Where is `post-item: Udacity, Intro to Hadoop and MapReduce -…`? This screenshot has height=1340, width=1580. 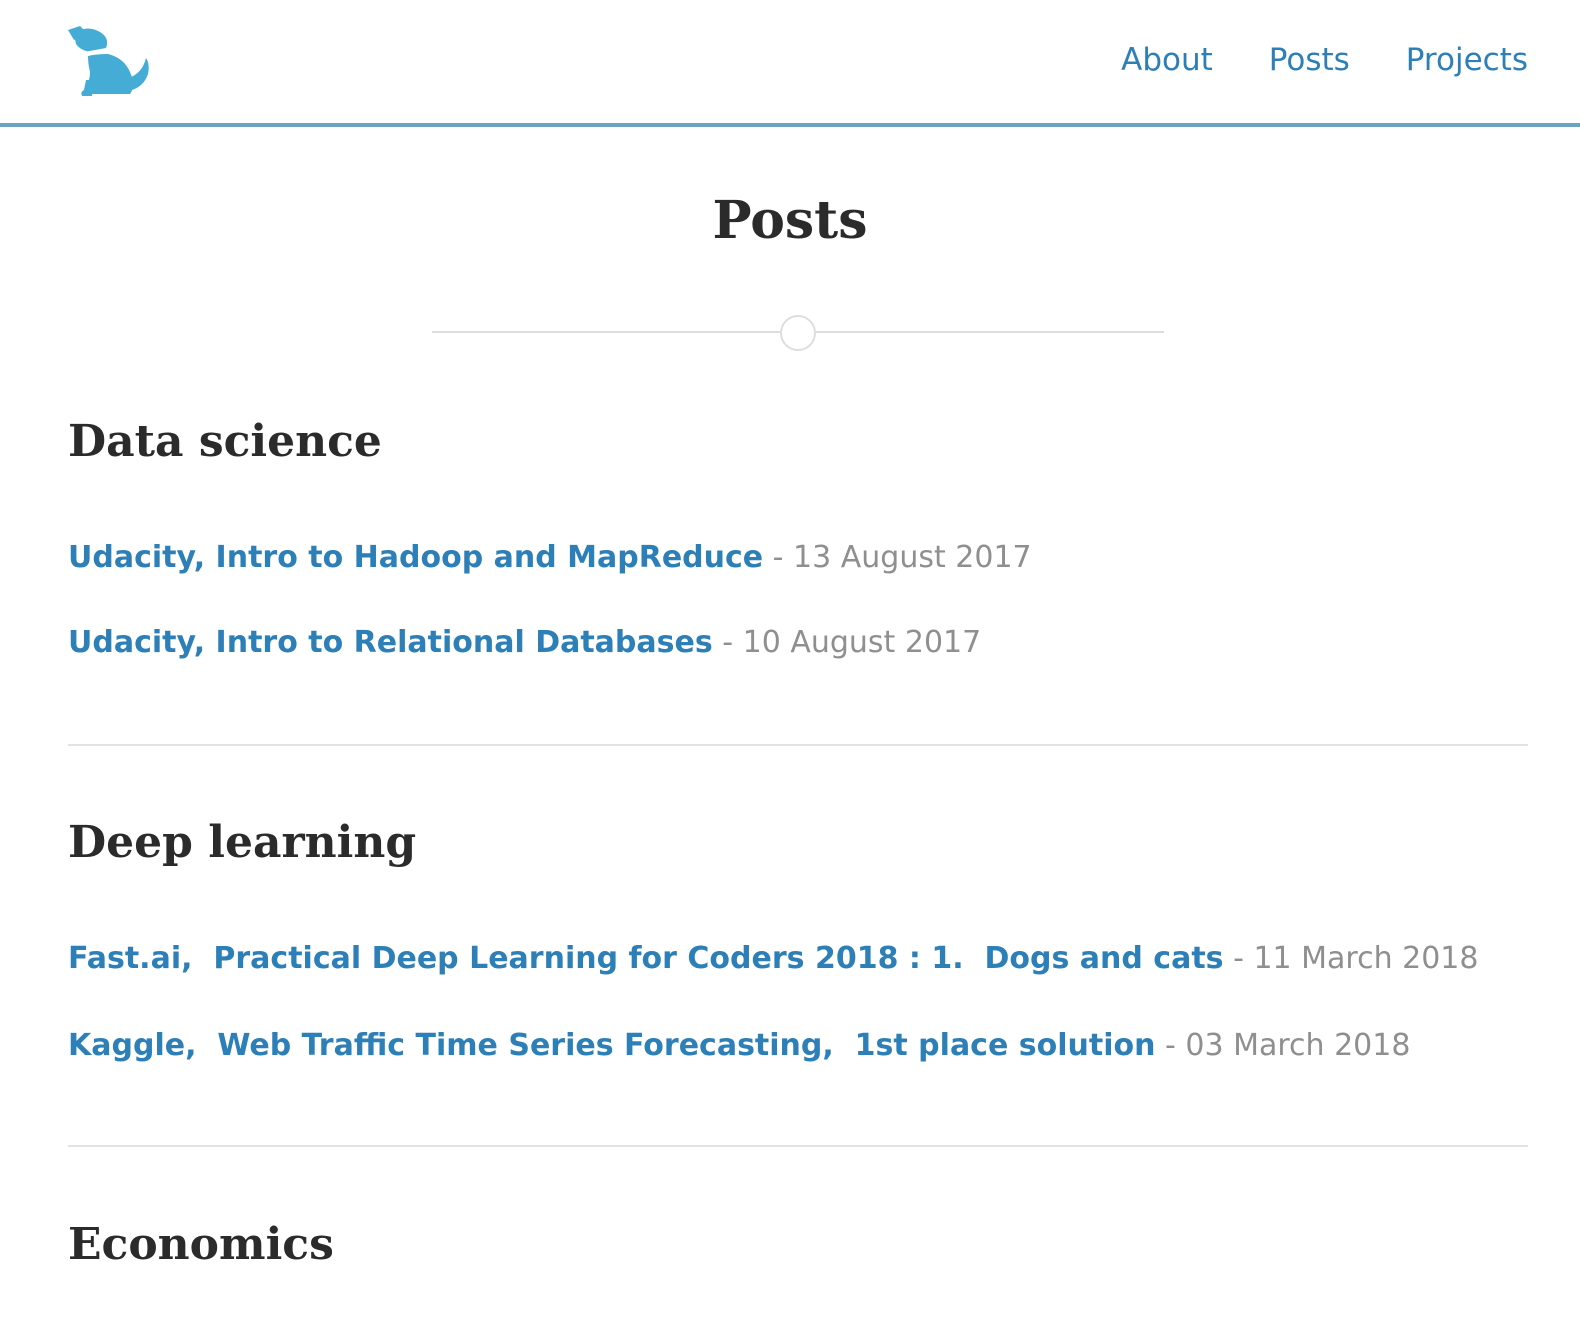 post-item: Udacity, Intro to Hadoop and MapReduce -… is located at coordinates (550, 558).